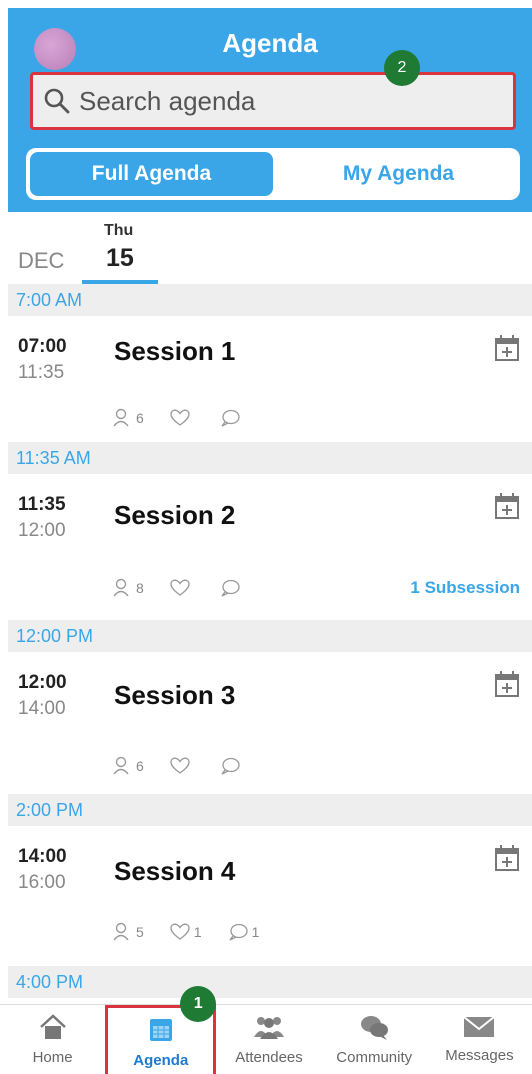  I want to click on session-row: 11:35 12:00 Session 2 8 1 Subsession, so click(270, 547).